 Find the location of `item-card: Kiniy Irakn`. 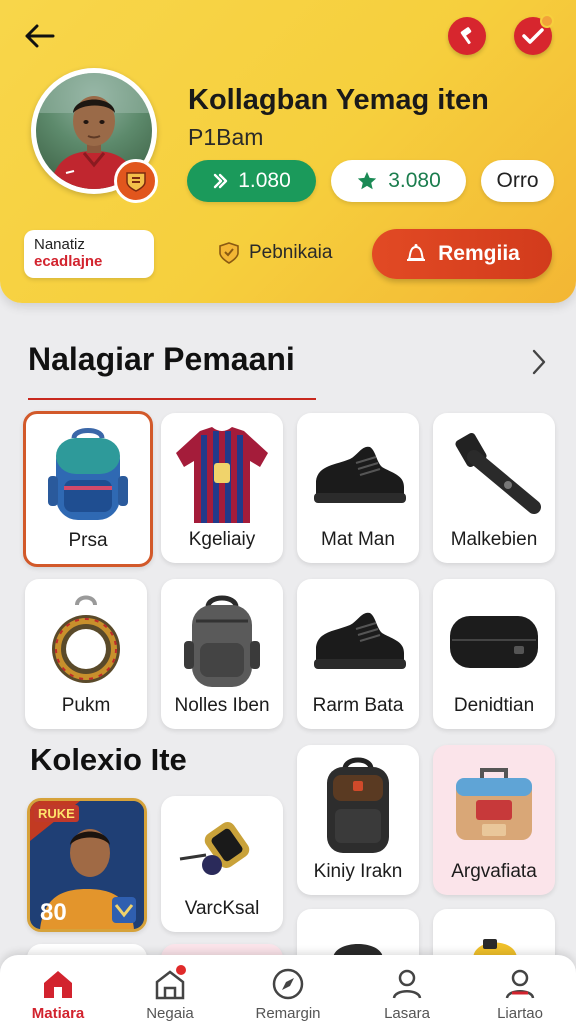

item-card: Kiniy Irakn is located at coordinates (358, 820).